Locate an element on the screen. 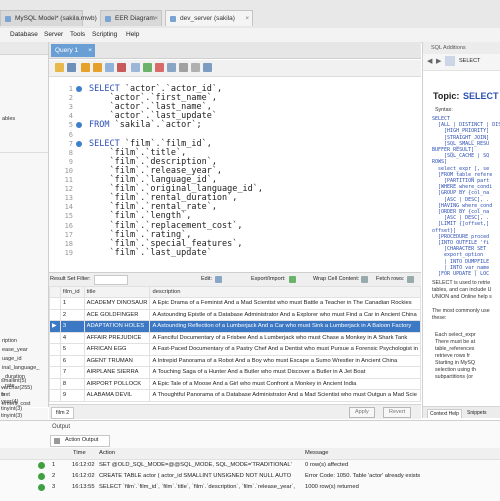 The width and height of the screenshot is (500, 501). rollback-icon is located at coordinates (159, 67).